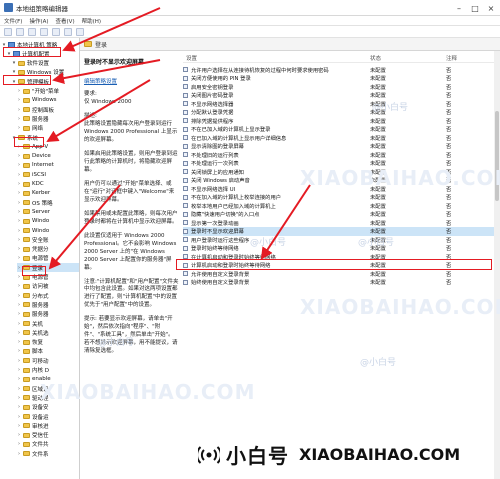 This screenshot has height=479, width=500. I want to click on vertical-scrollbar, so click(497, 265).